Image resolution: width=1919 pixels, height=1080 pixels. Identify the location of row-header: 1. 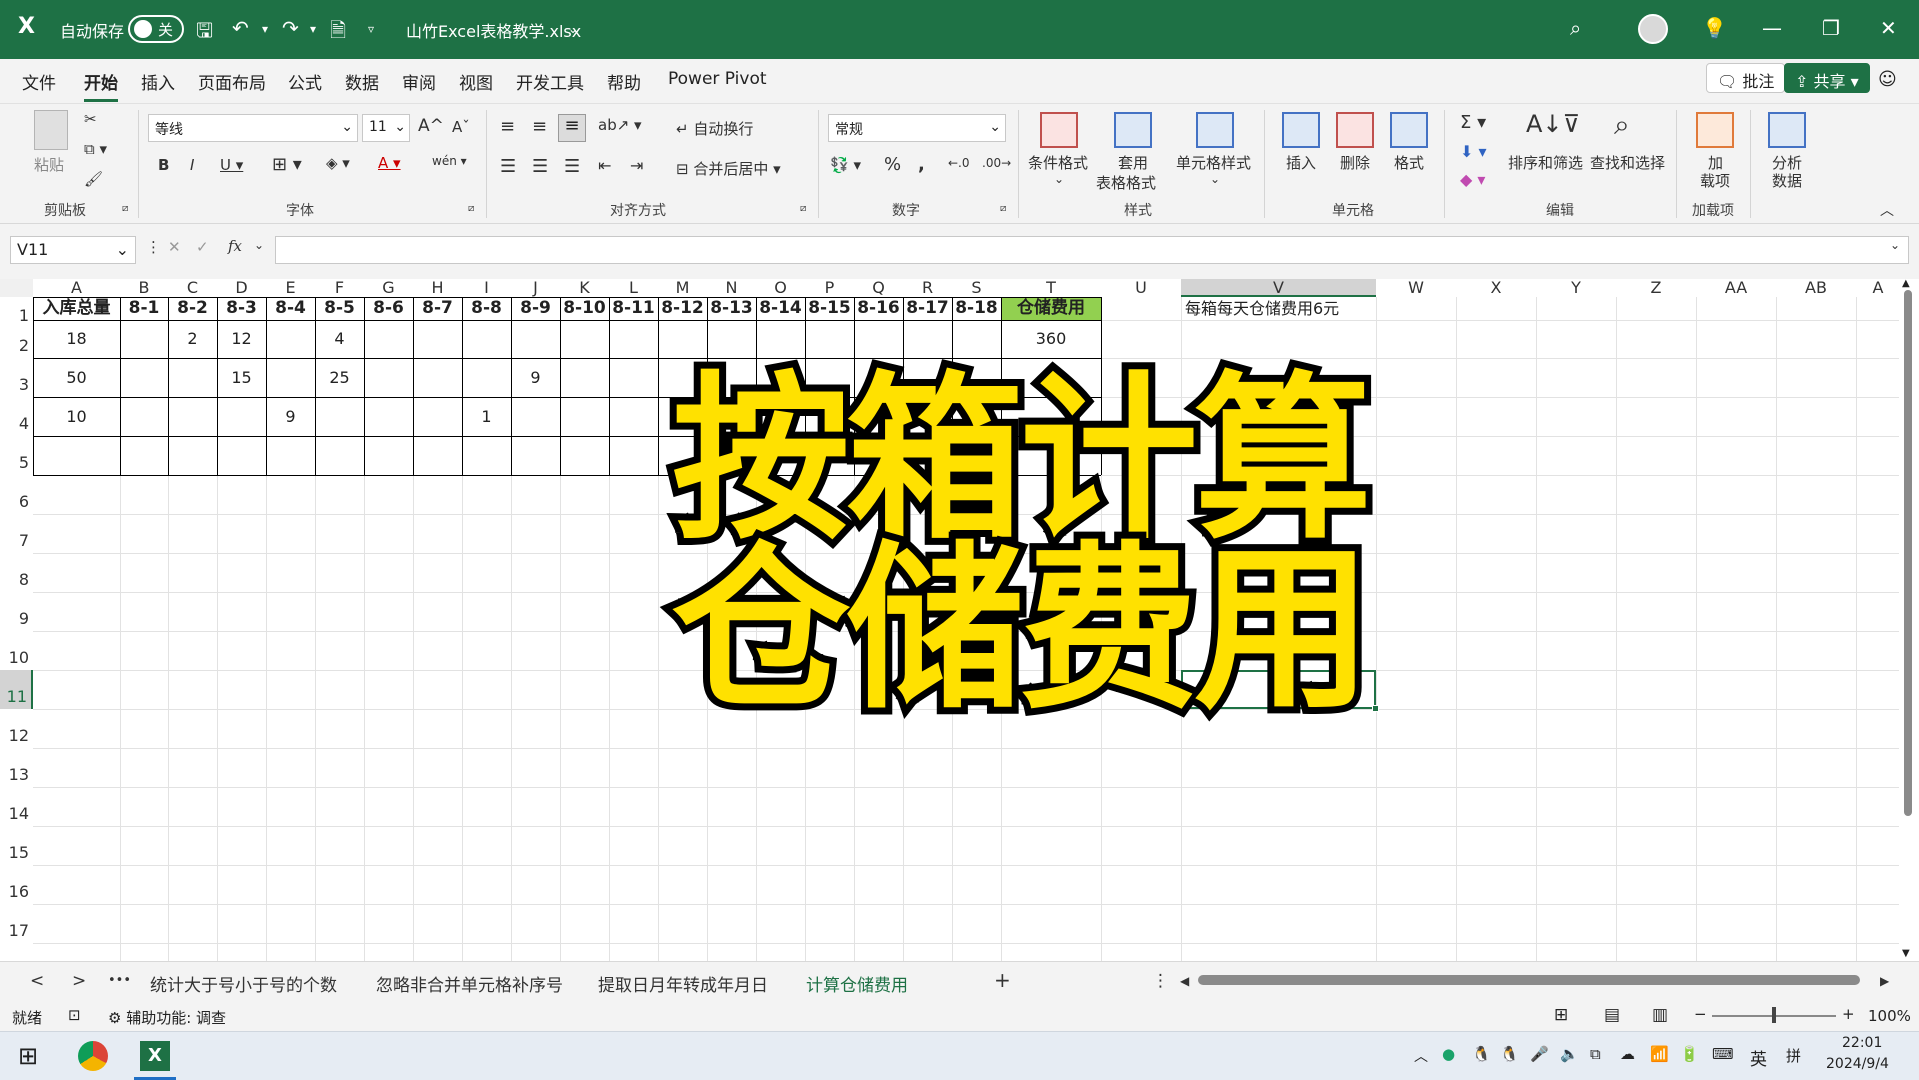
(16, 311).